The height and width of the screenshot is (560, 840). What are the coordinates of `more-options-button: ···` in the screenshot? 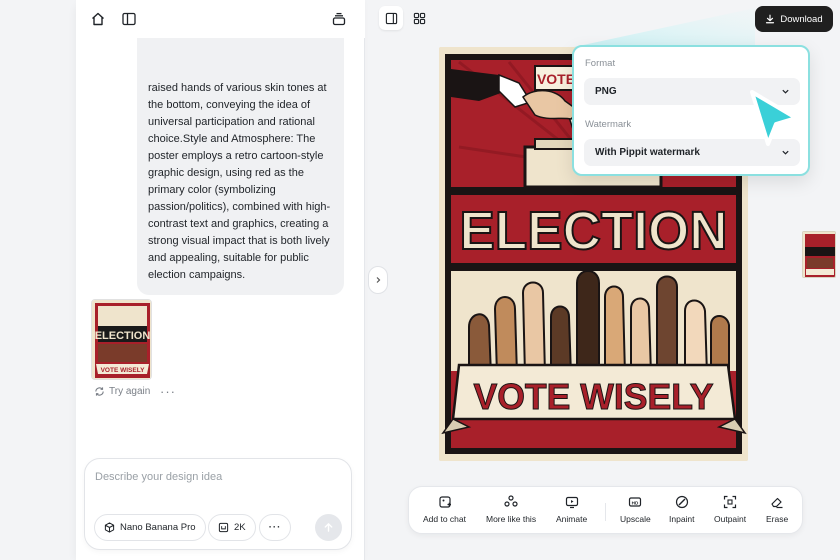 It's located at (275, 527).